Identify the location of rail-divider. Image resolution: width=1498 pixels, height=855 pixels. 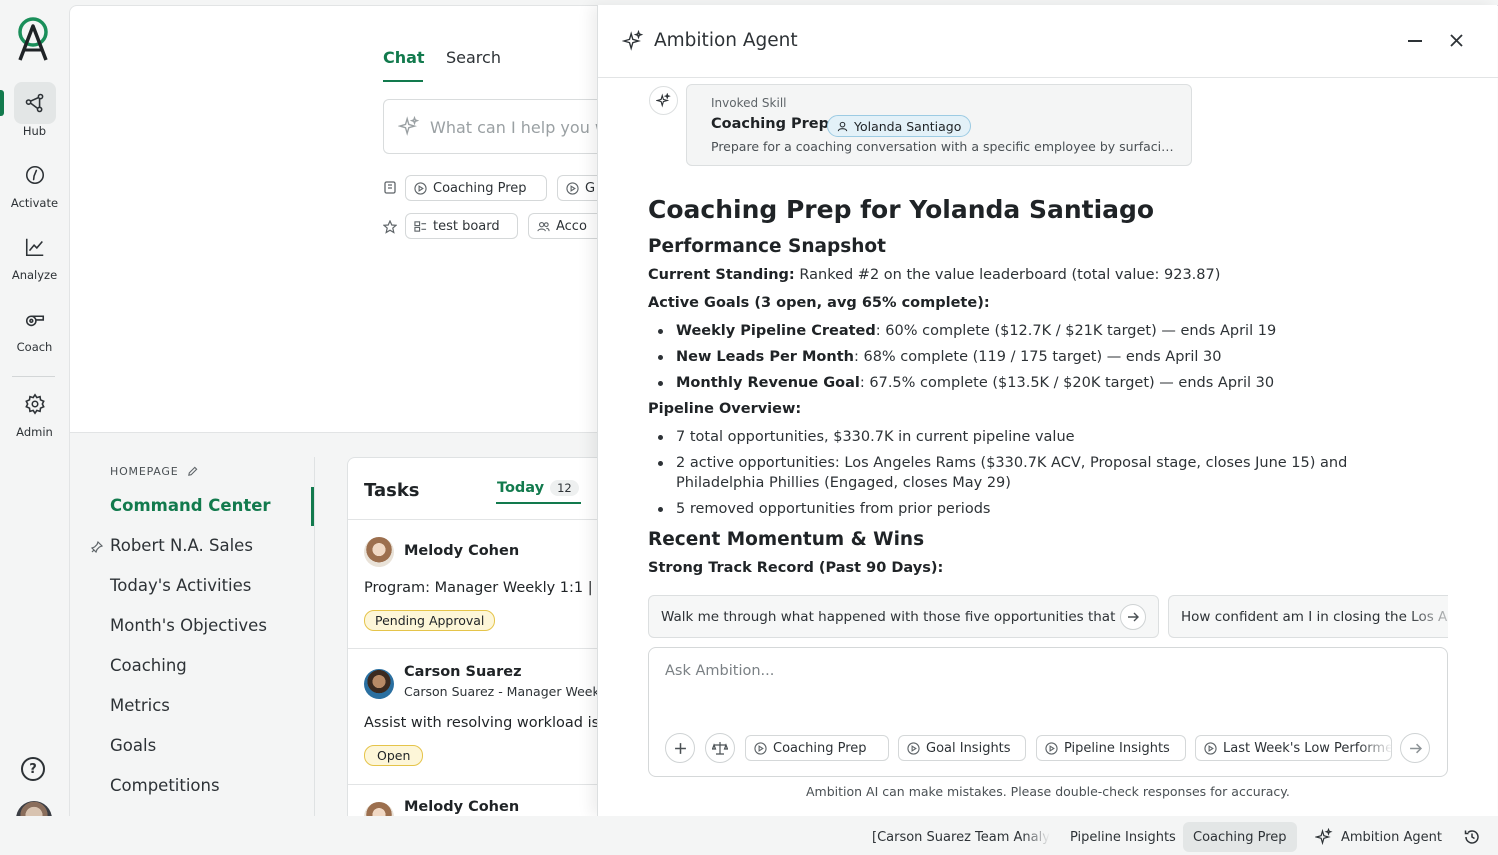
(33, 376).